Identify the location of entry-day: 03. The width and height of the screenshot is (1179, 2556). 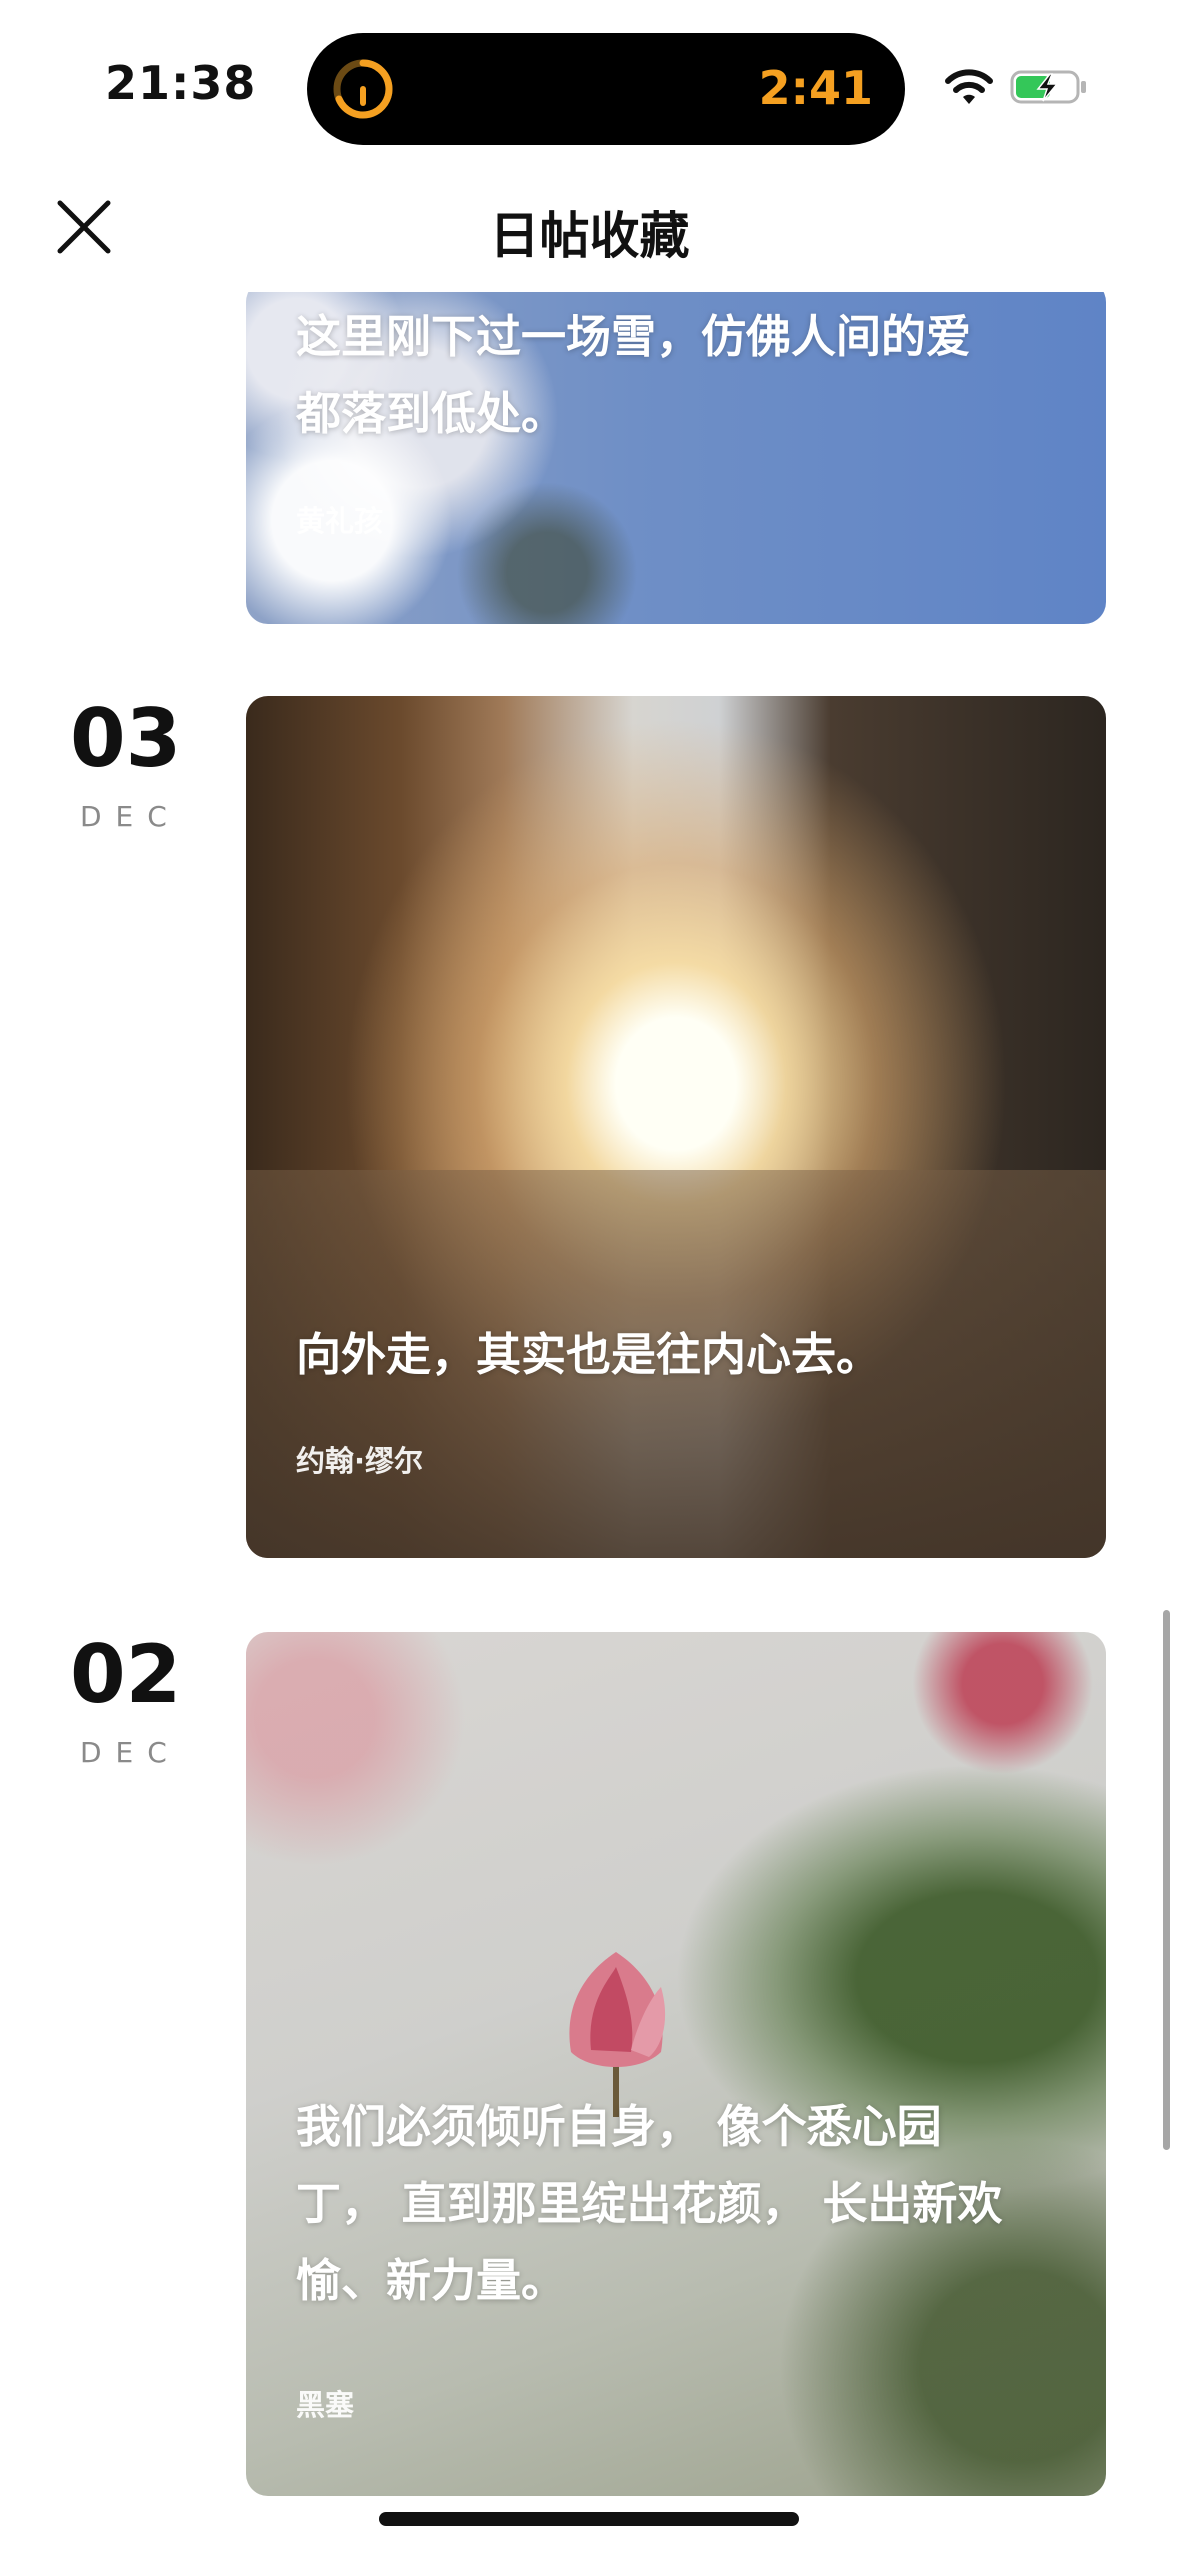
(126, 738).